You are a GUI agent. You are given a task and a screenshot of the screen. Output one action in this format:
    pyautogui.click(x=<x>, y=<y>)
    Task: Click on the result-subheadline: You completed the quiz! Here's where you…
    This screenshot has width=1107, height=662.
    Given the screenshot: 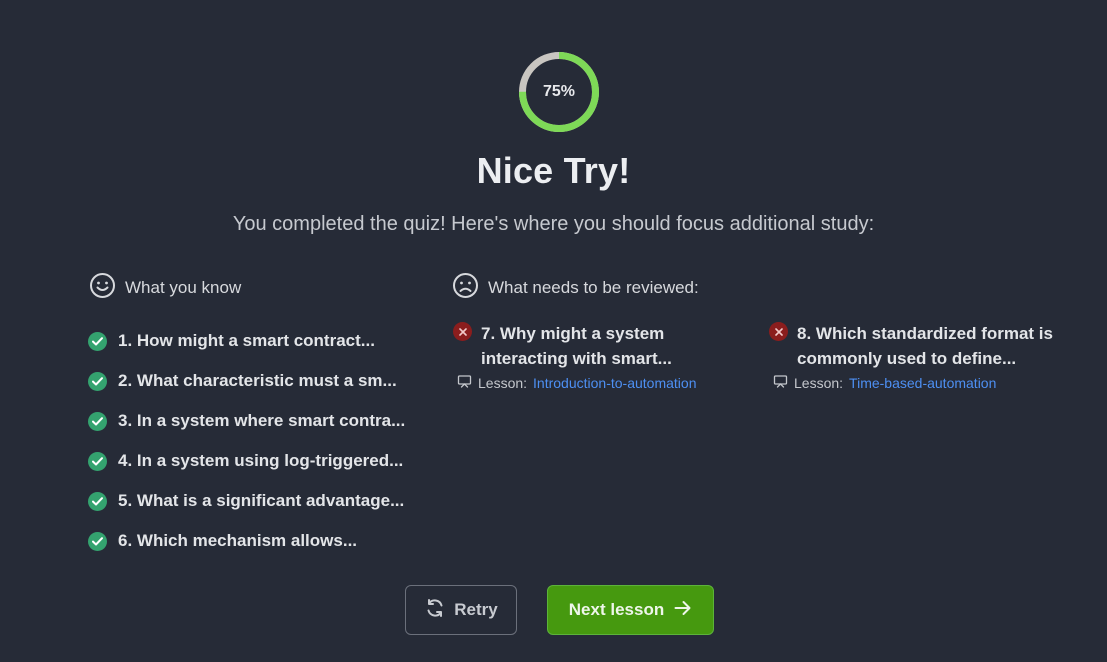 What is the action you would take?
    pyautogui.click(x=553, y=224)
    